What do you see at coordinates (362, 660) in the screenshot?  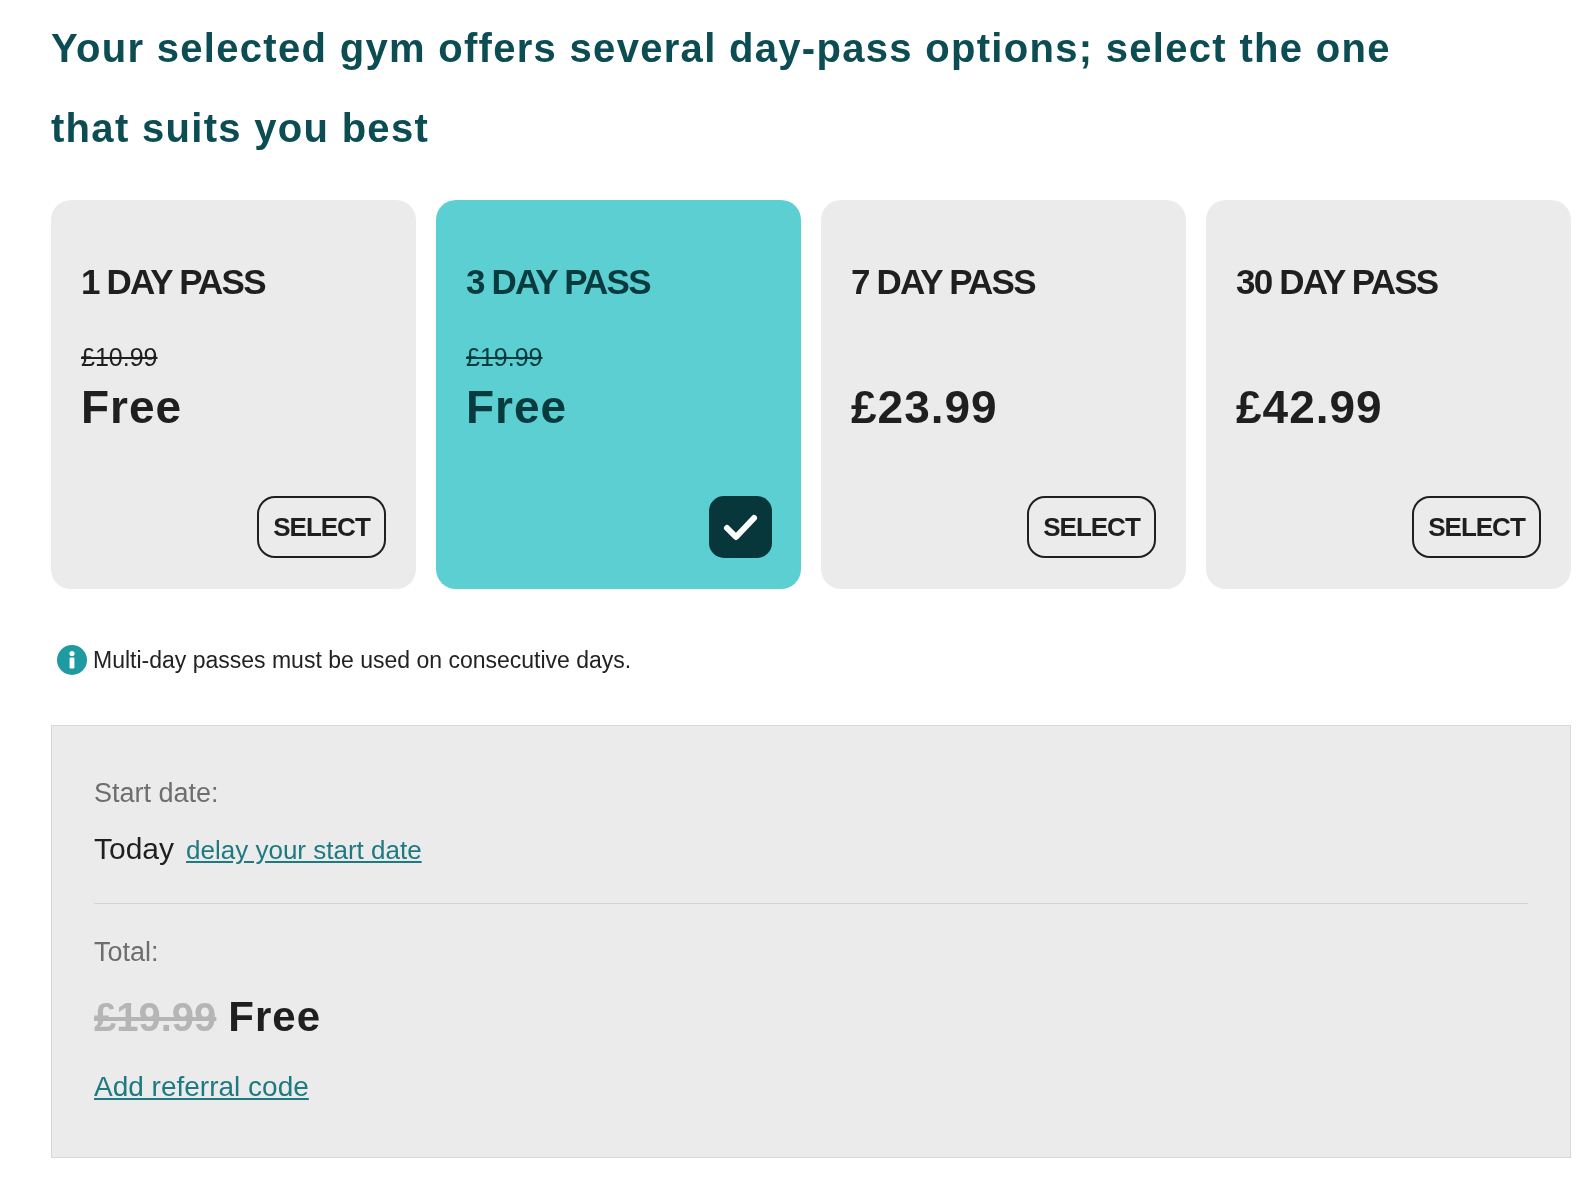 I see `info-note: Multi-day passes must be used on consecutive days.` at bounding box center [362, 660].